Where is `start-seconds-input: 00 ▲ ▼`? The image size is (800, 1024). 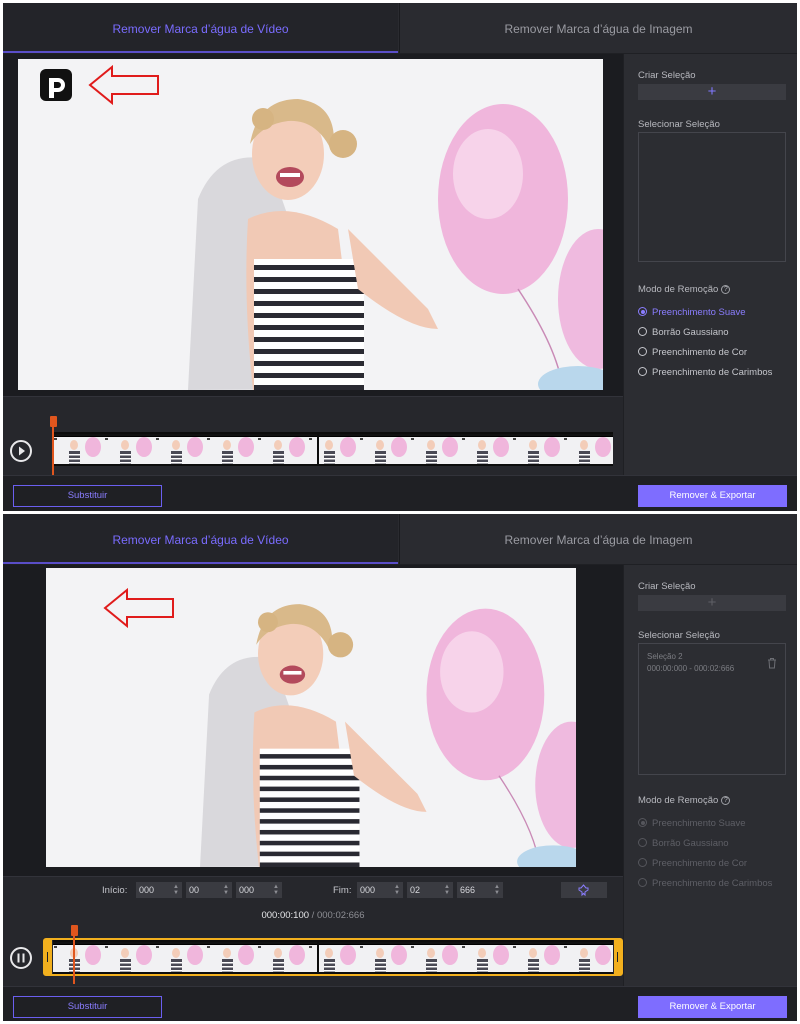
start-seconds-input: 00 ▲ ▼ is located at coordinates (209, 890).